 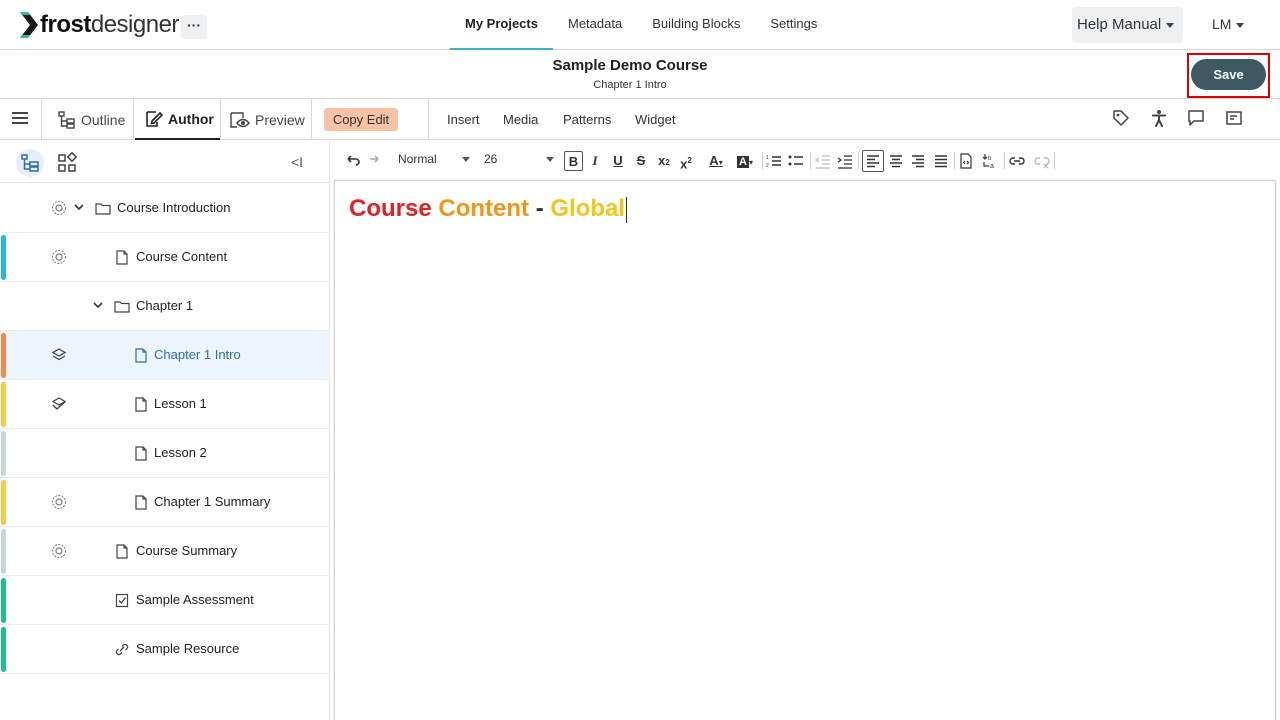 What do you see at coordinates (165, 453) in the screenshot?
I see `tree-item-lesson-2: Lesson 2` at bounding box center [165, 453].